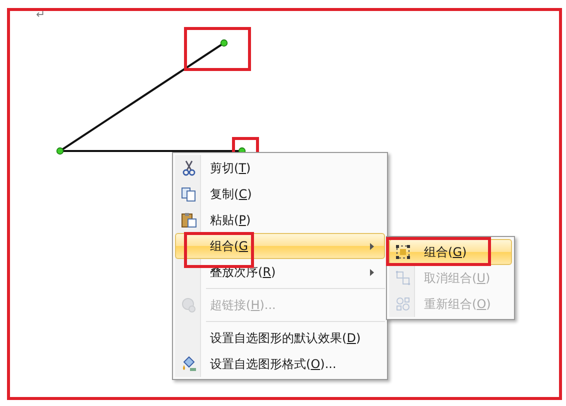  What do you see at coordinates (41, 15) in the screenshot?
I see `paragraph-mark: ↵` at bounding box center [41, 15].